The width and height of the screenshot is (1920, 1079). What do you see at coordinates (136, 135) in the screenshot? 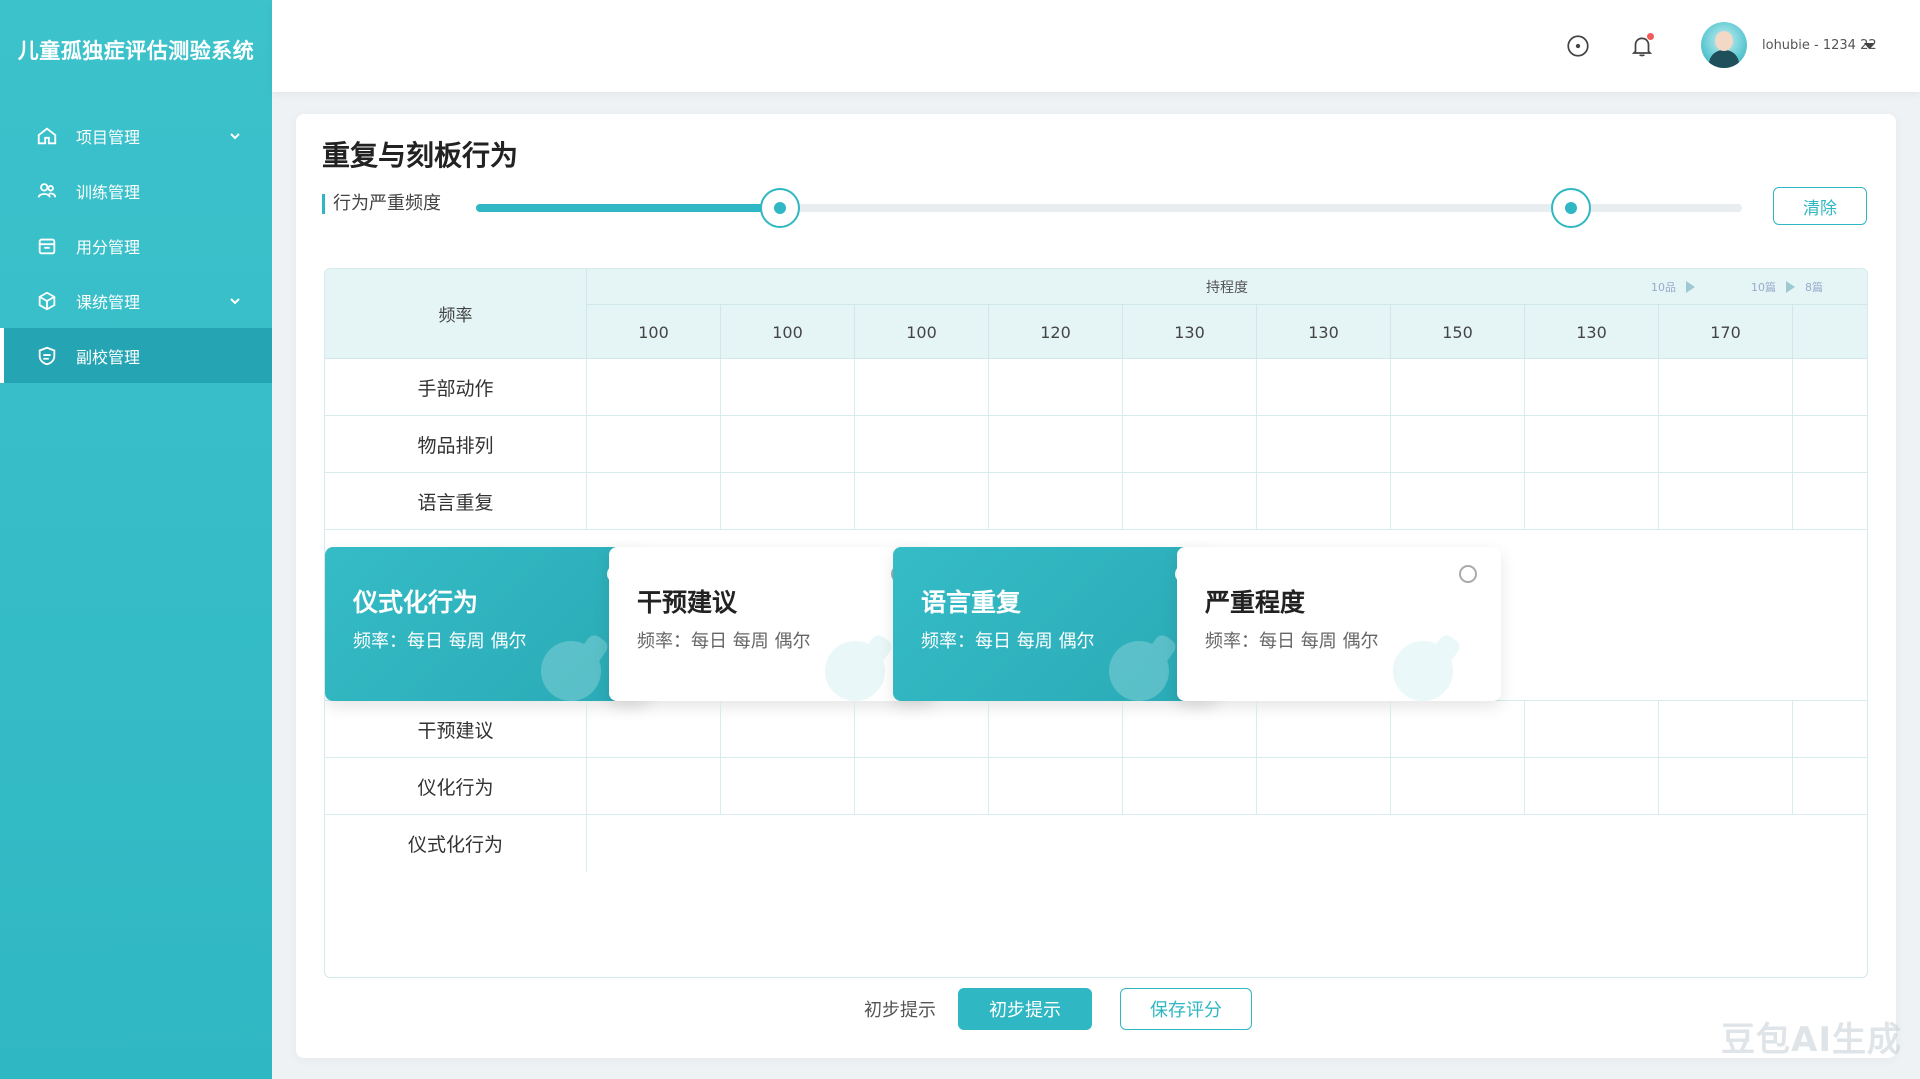
I see `sidebar-item-project: 项目管理` at bounding box center [136, 135].